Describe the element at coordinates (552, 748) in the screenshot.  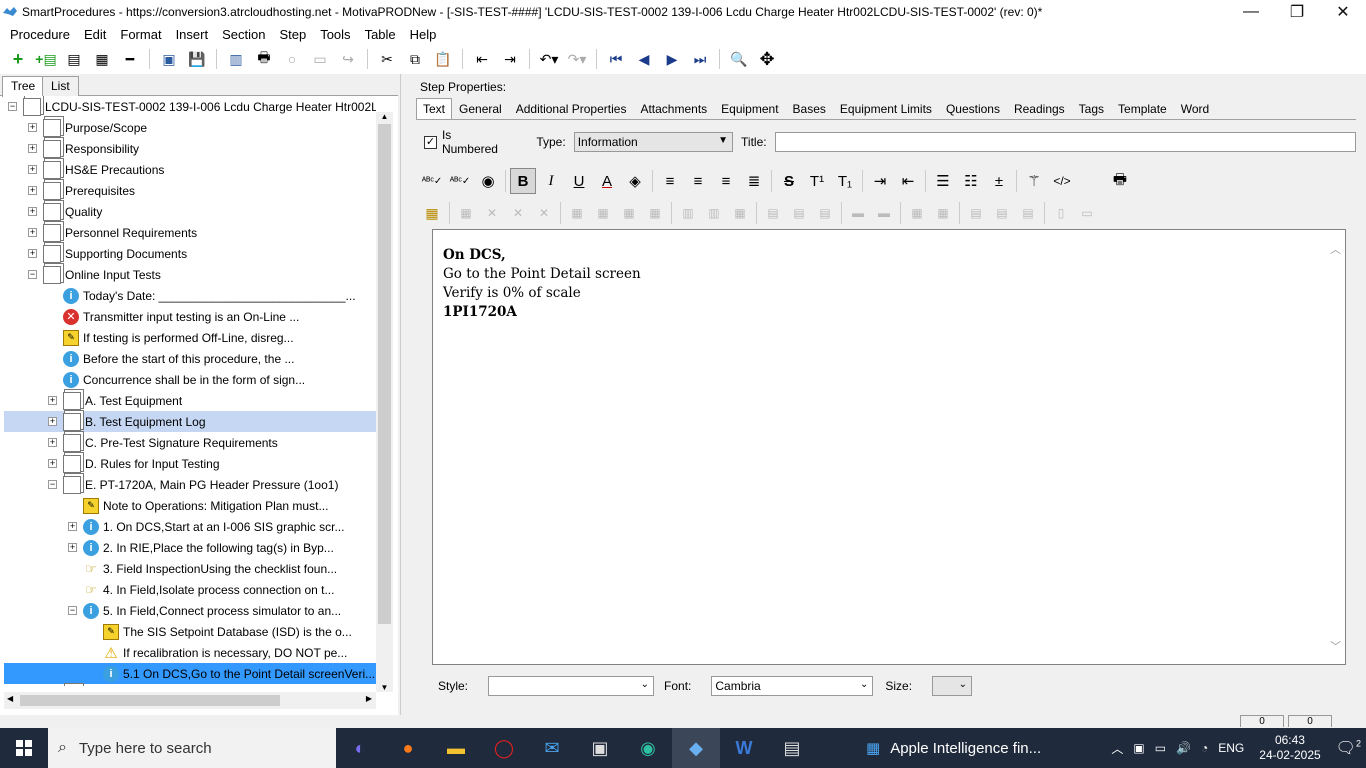
I see `mail-icon: ✉` at that location.